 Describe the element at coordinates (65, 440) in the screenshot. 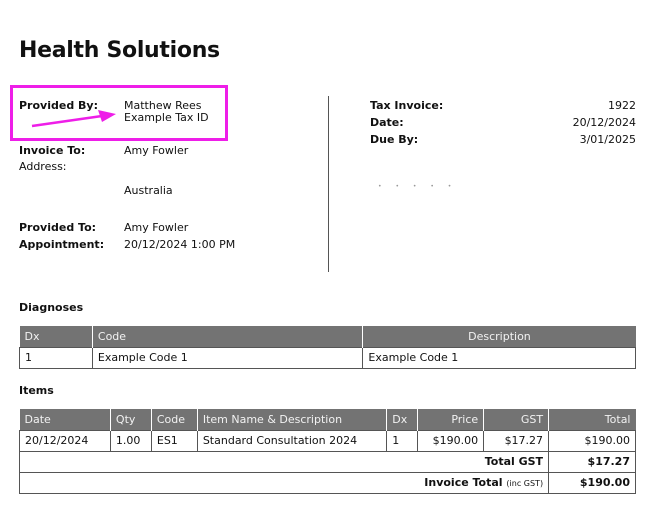

I see `cell-date: 20/12/2024` at that location.